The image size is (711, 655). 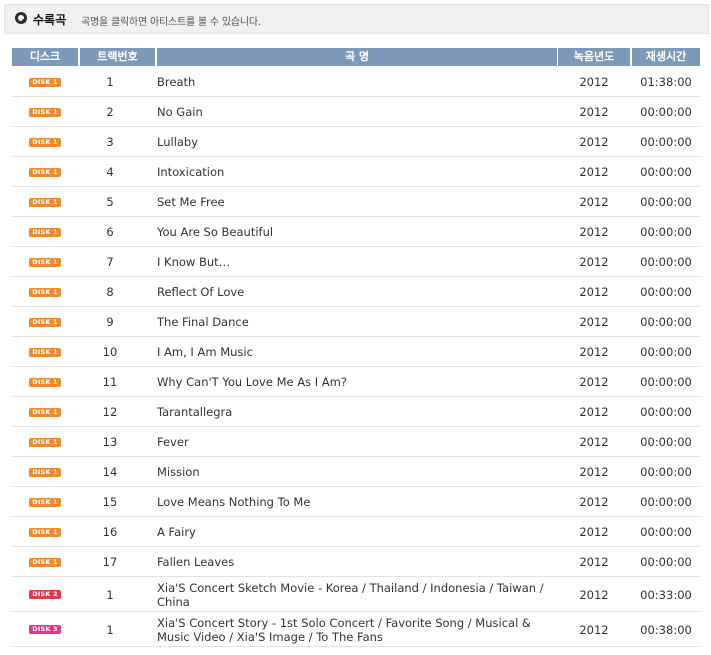 What do you see at coordinates (110, 292) in the screenshot?
I see `track-number: 8` at bounding box center [110, 292].